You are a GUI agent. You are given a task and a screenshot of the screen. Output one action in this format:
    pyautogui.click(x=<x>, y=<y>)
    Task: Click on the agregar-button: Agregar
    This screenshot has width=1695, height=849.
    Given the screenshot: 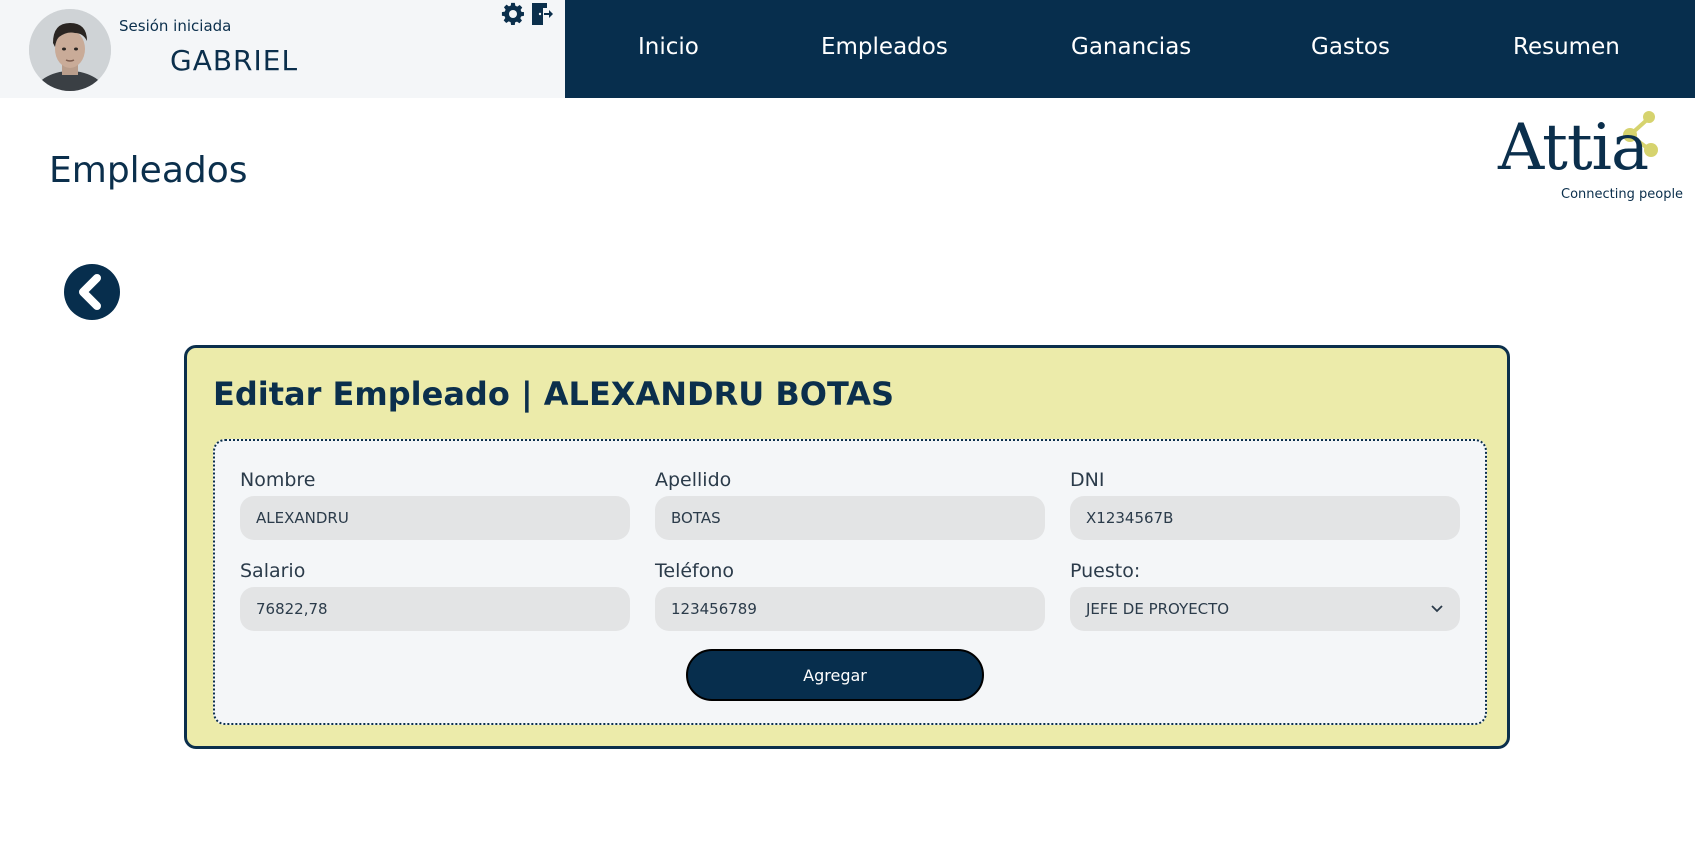 What is the action you would take?
    pyautogui.click(x=835, y=675)
    